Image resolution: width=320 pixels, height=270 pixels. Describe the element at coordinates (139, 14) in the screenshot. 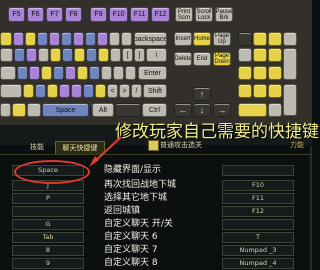

I see `key-f11: F11` at that location.